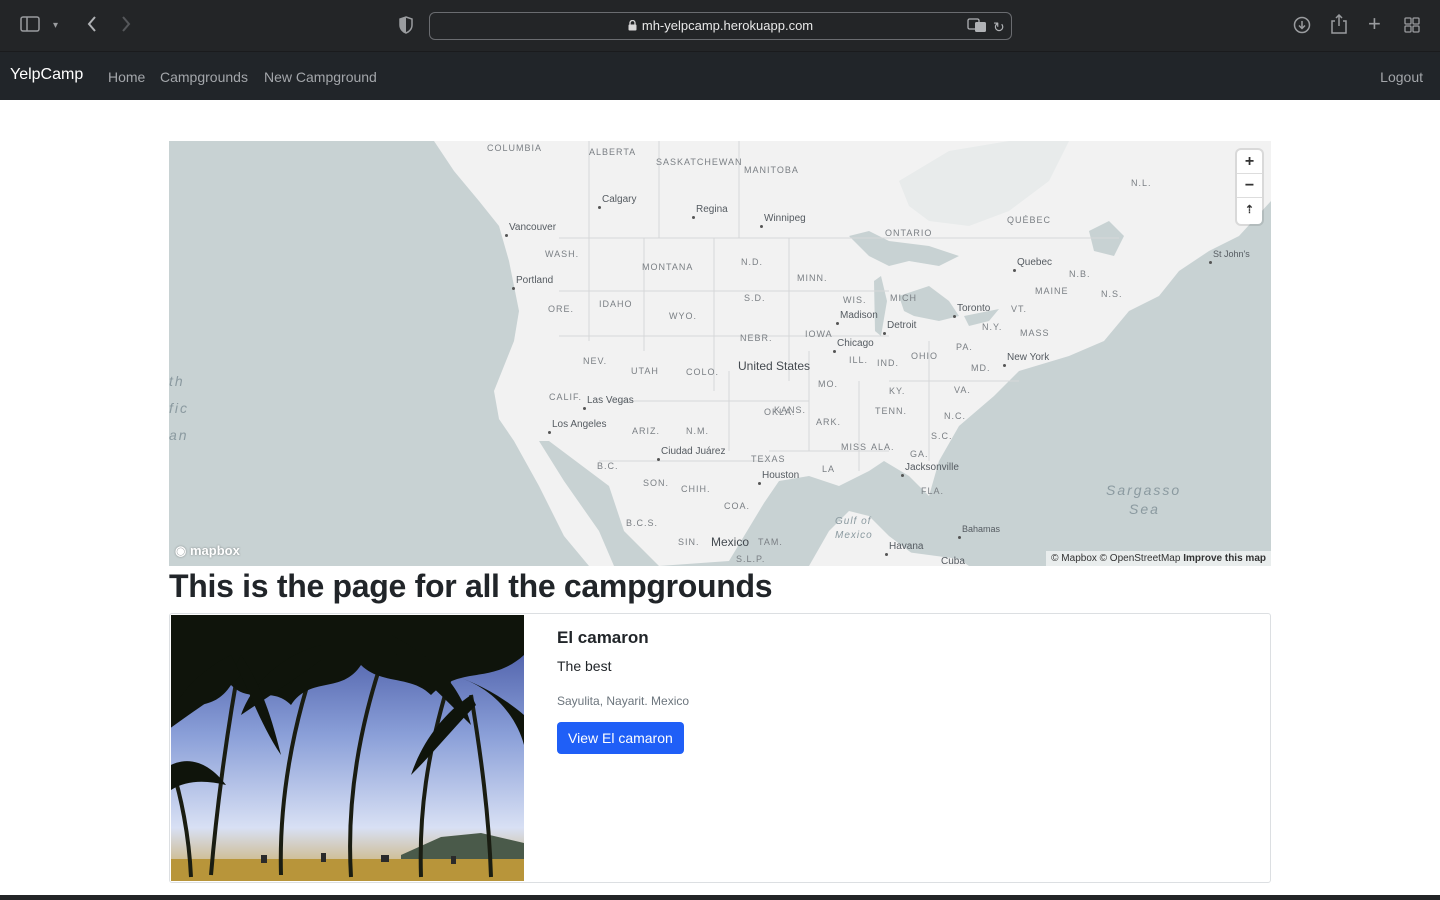 This screenshot has width=1440, height=900. I want to click on map-region-label: CALIF., so click(566, 397).